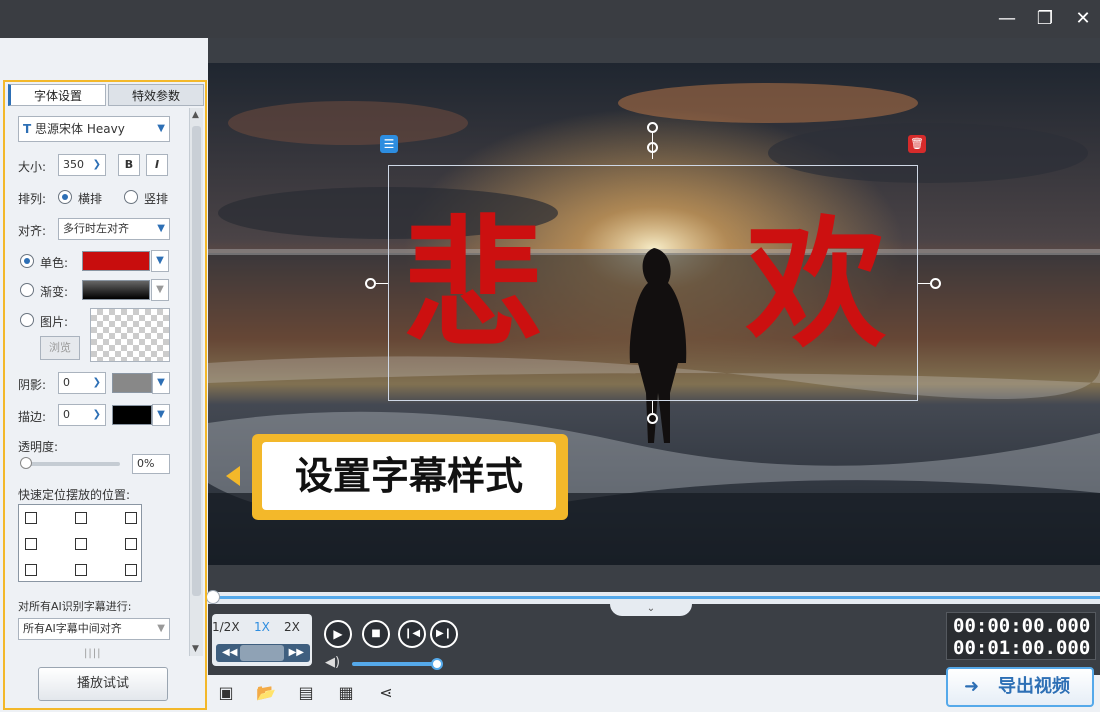 The image size is (1100, 712). Describe the element at coordinates (81, 570) in the screenshot. I see `position-bottom-center` at that location.